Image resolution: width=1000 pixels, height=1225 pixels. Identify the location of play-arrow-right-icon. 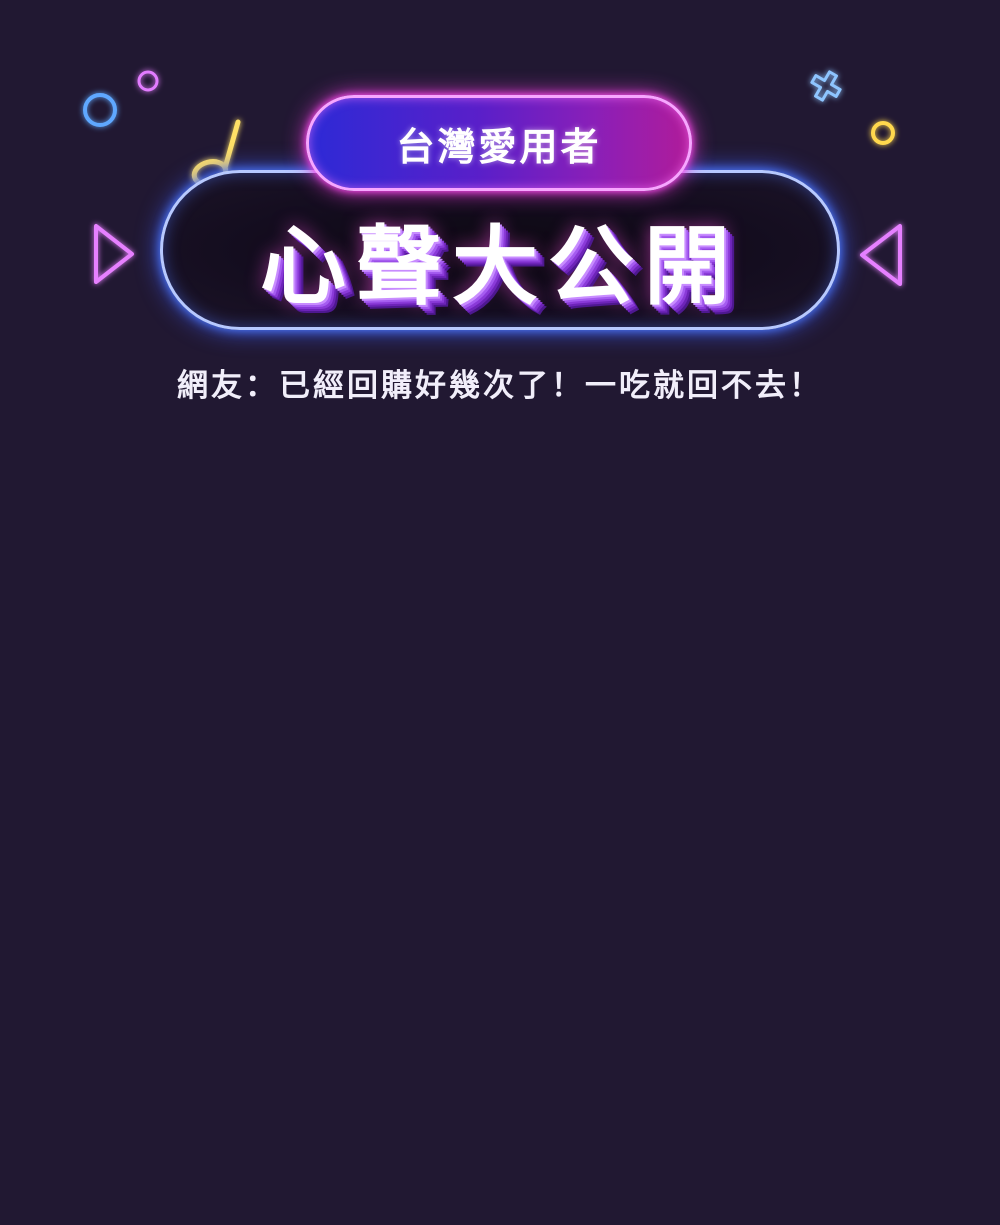
(881, 255).